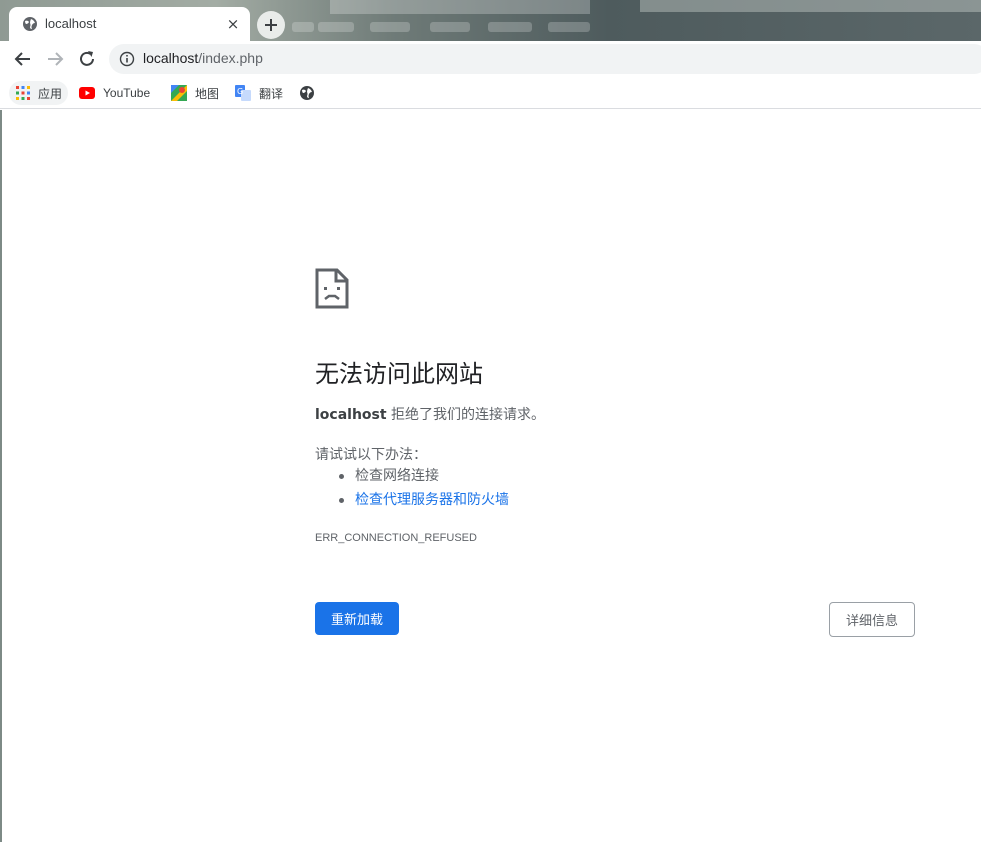 The height and width of the screenshot is (842, 981). What do you see at coordinates (872, 619) in the screenshot?
I see `details-button: 详细信息` at bounding box center [872, 619].